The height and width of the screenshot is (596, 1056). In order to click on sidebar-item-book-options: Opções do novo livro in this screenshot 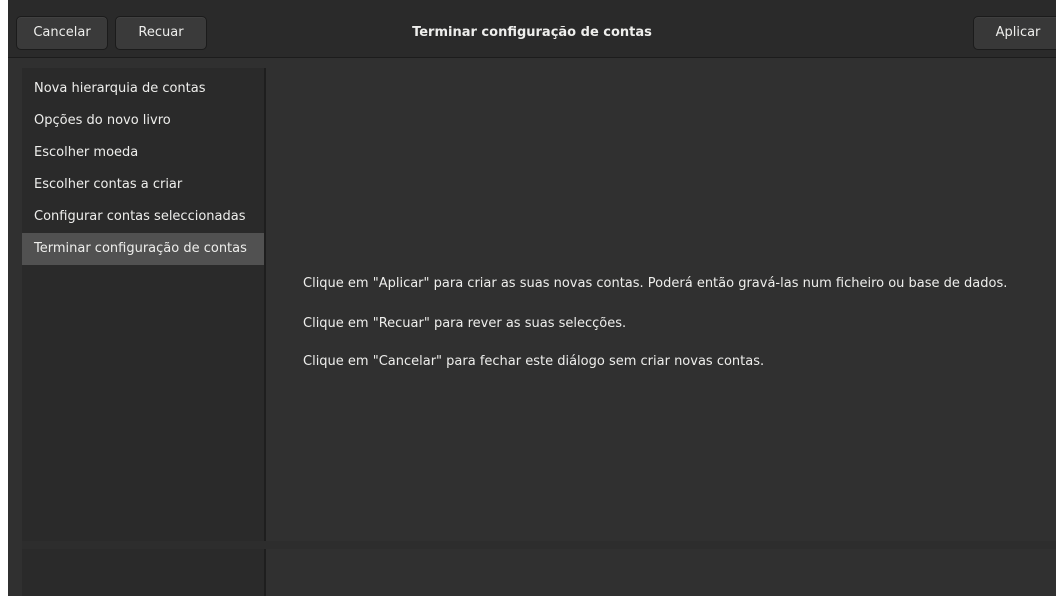, I will do `click(143, 121)`.